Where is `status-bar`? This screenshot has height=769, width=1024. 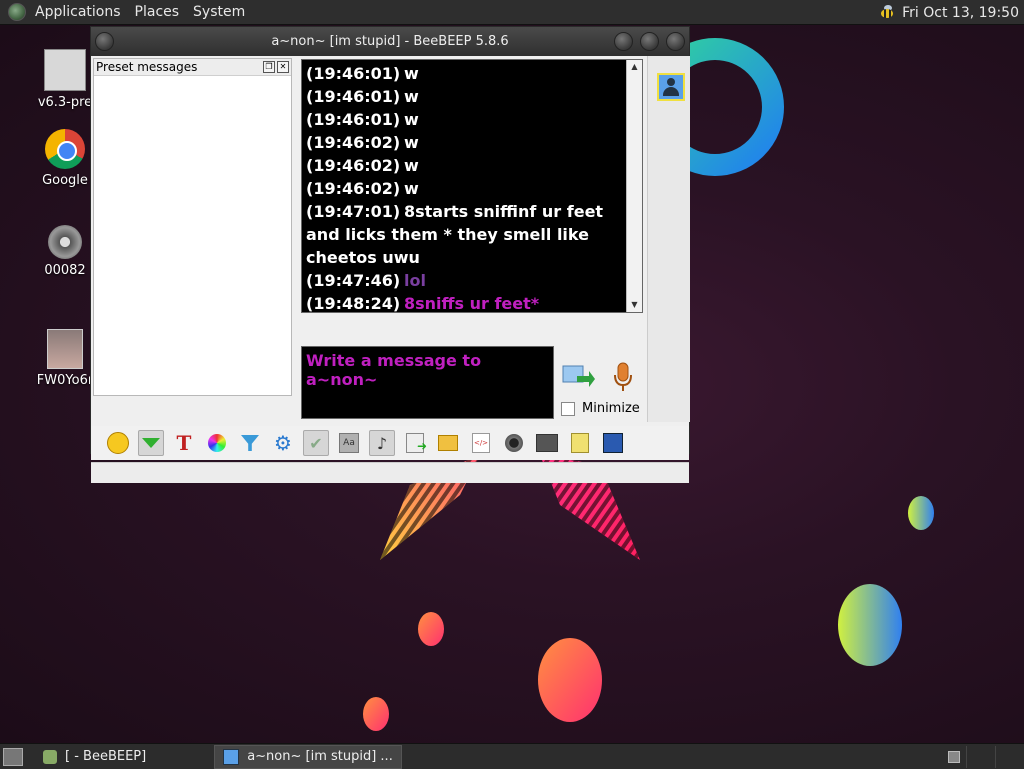 status-bar is located at coordinates (390, 472).